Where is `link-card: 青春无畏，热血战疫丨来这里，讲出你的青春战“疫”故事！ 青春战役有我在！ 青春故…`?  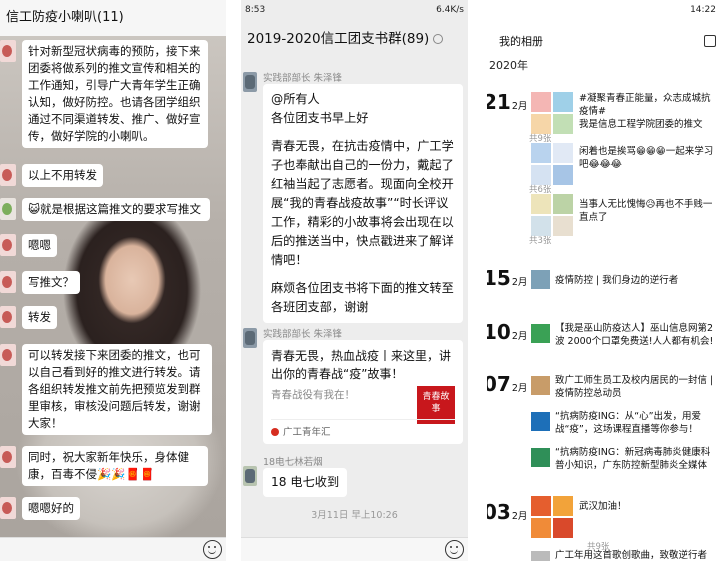
link-card: 青春无畏，热血战疫丨来这里，讲出你的青春战“疫”故事！ 青春战役有我在！ 青春故… is located at coordinates (363, 392).